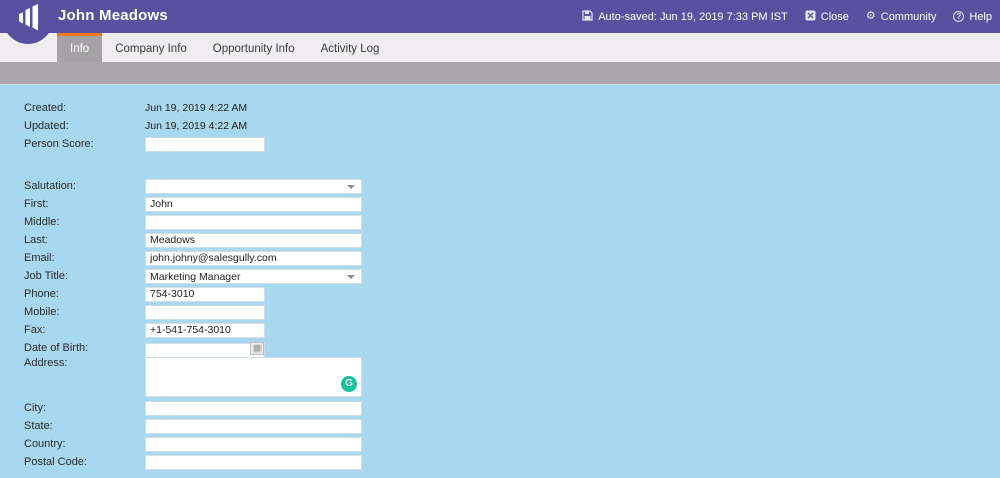  I want to click on community-button: ⚙ Community, so click(901, 17).